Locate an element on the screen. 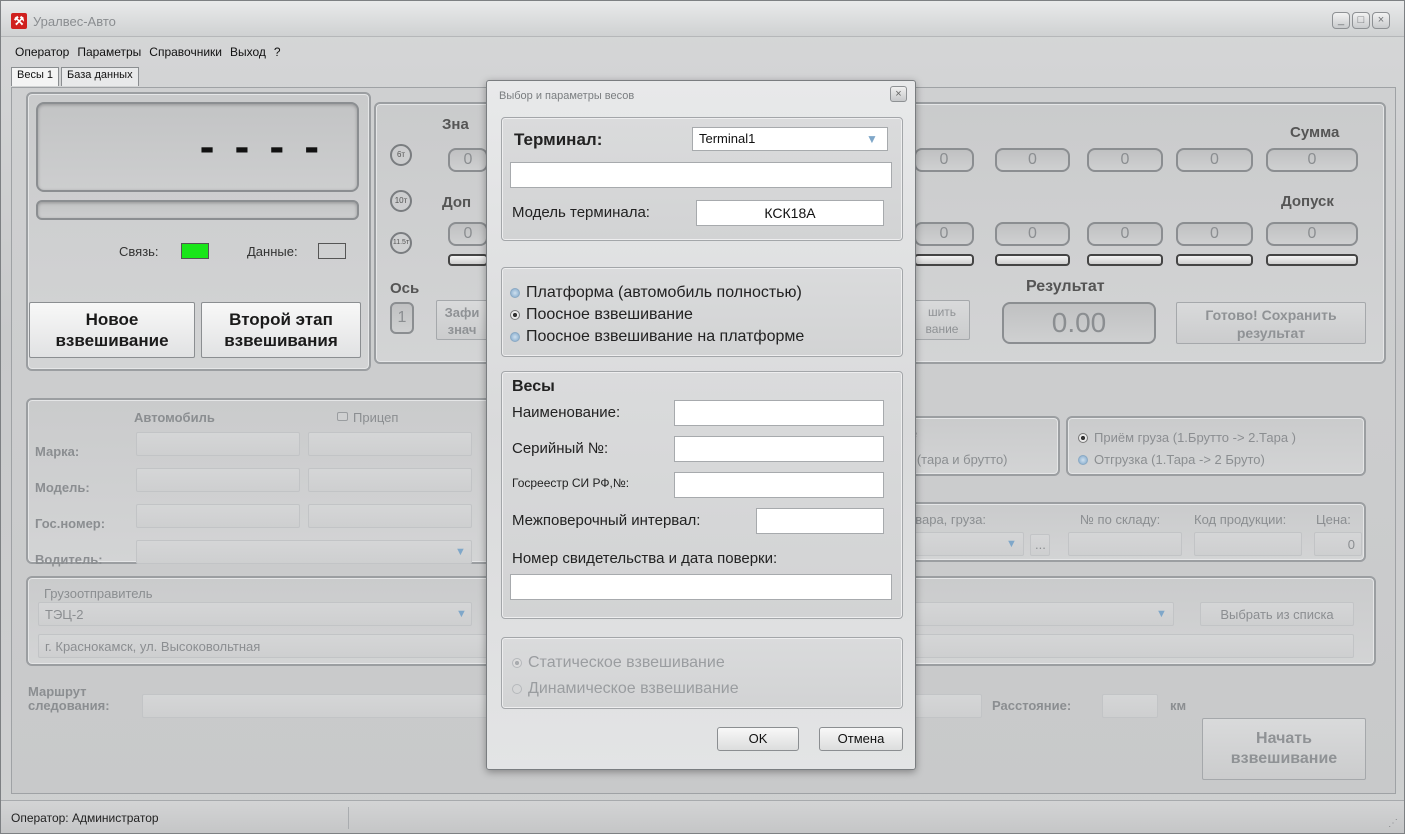  make-label: Марка: is located at coordinates (57, 451).